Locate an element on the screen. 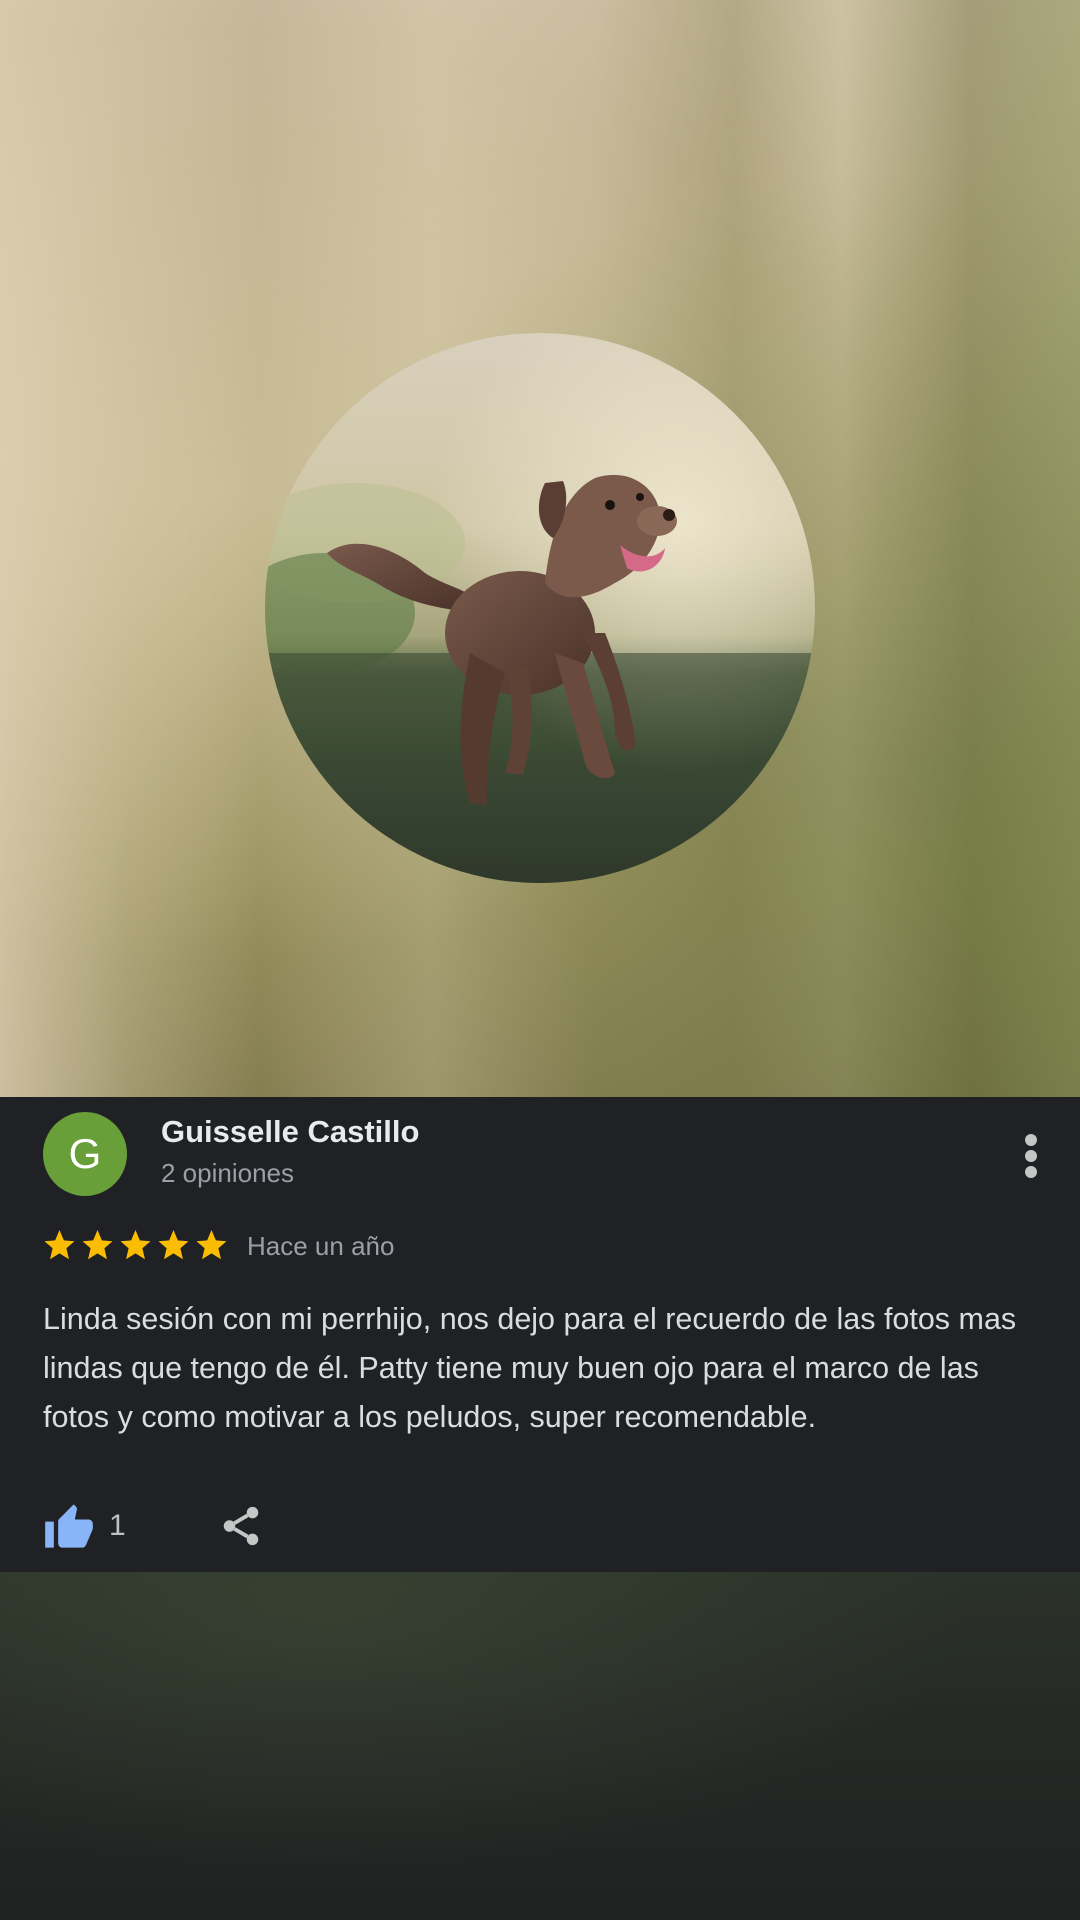  more-options-button is located at coordinates (1031, 1156).